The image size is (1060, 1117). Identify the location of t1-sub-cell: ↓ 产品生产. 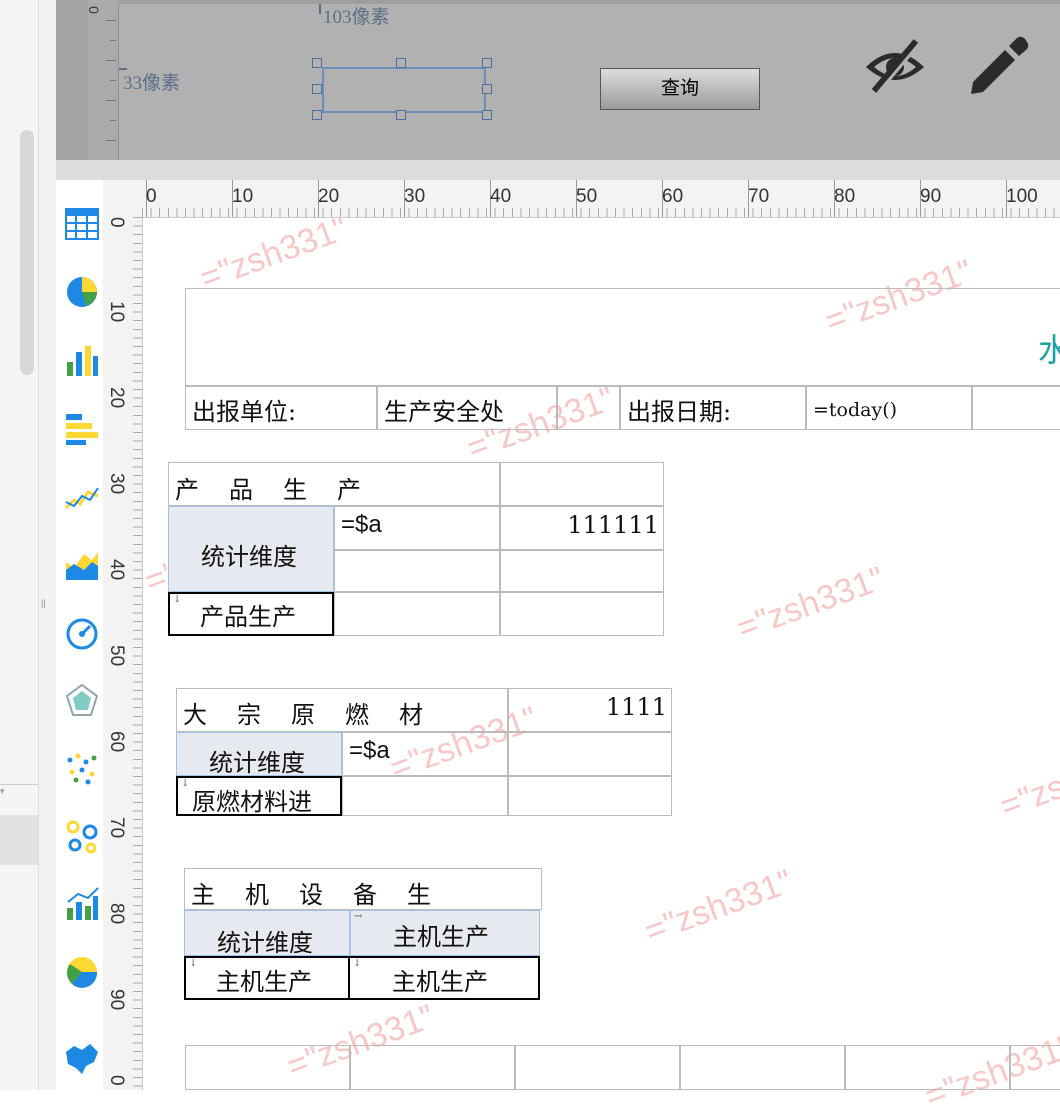
(251, 614).